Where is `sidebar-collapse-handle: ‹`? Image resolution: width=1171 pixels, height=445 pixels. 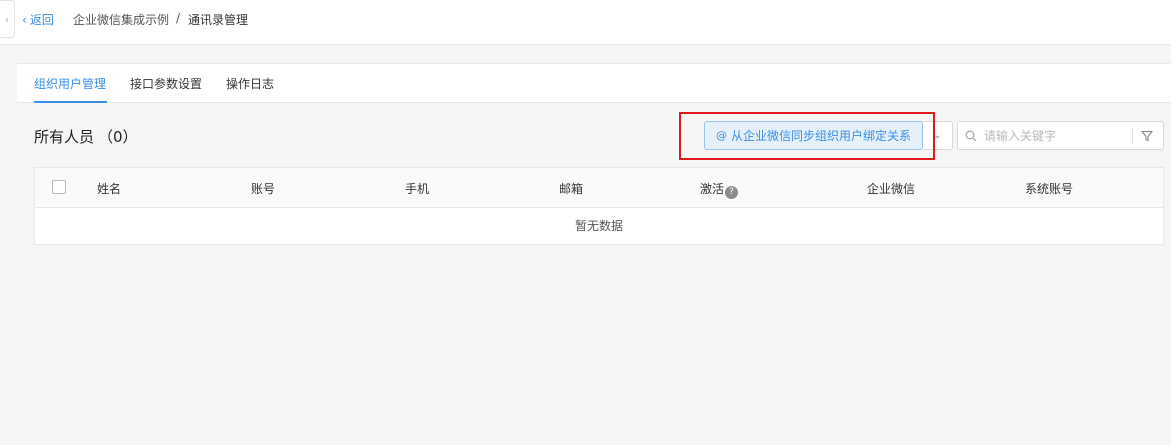 sidebar-collapse-handle: ‹ is located at coordinates (7, 19).